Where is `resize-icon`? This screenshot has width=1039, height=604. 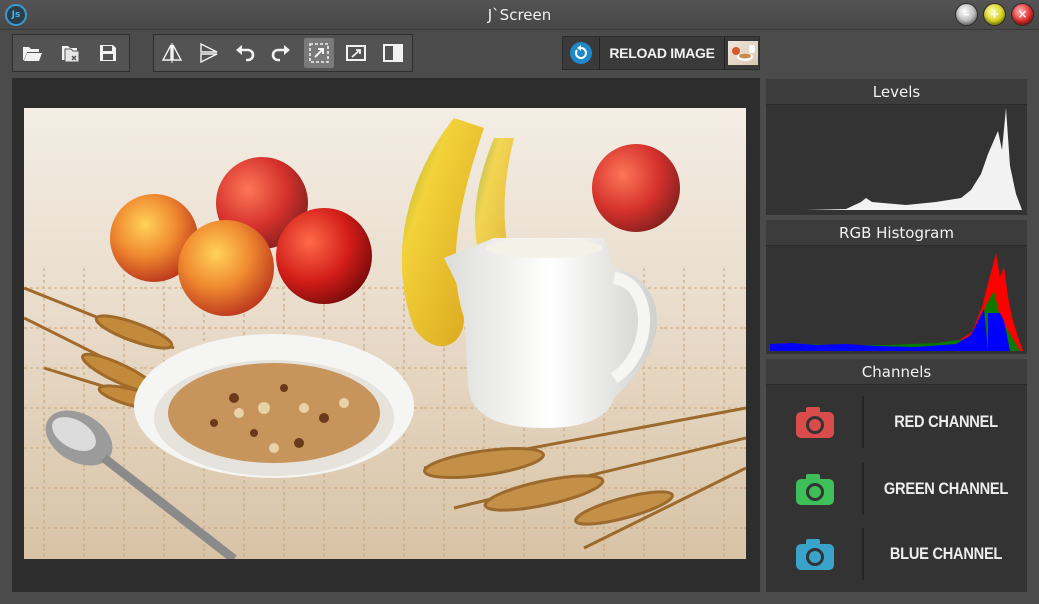
resize-icon is located at coordinates (319, 53).